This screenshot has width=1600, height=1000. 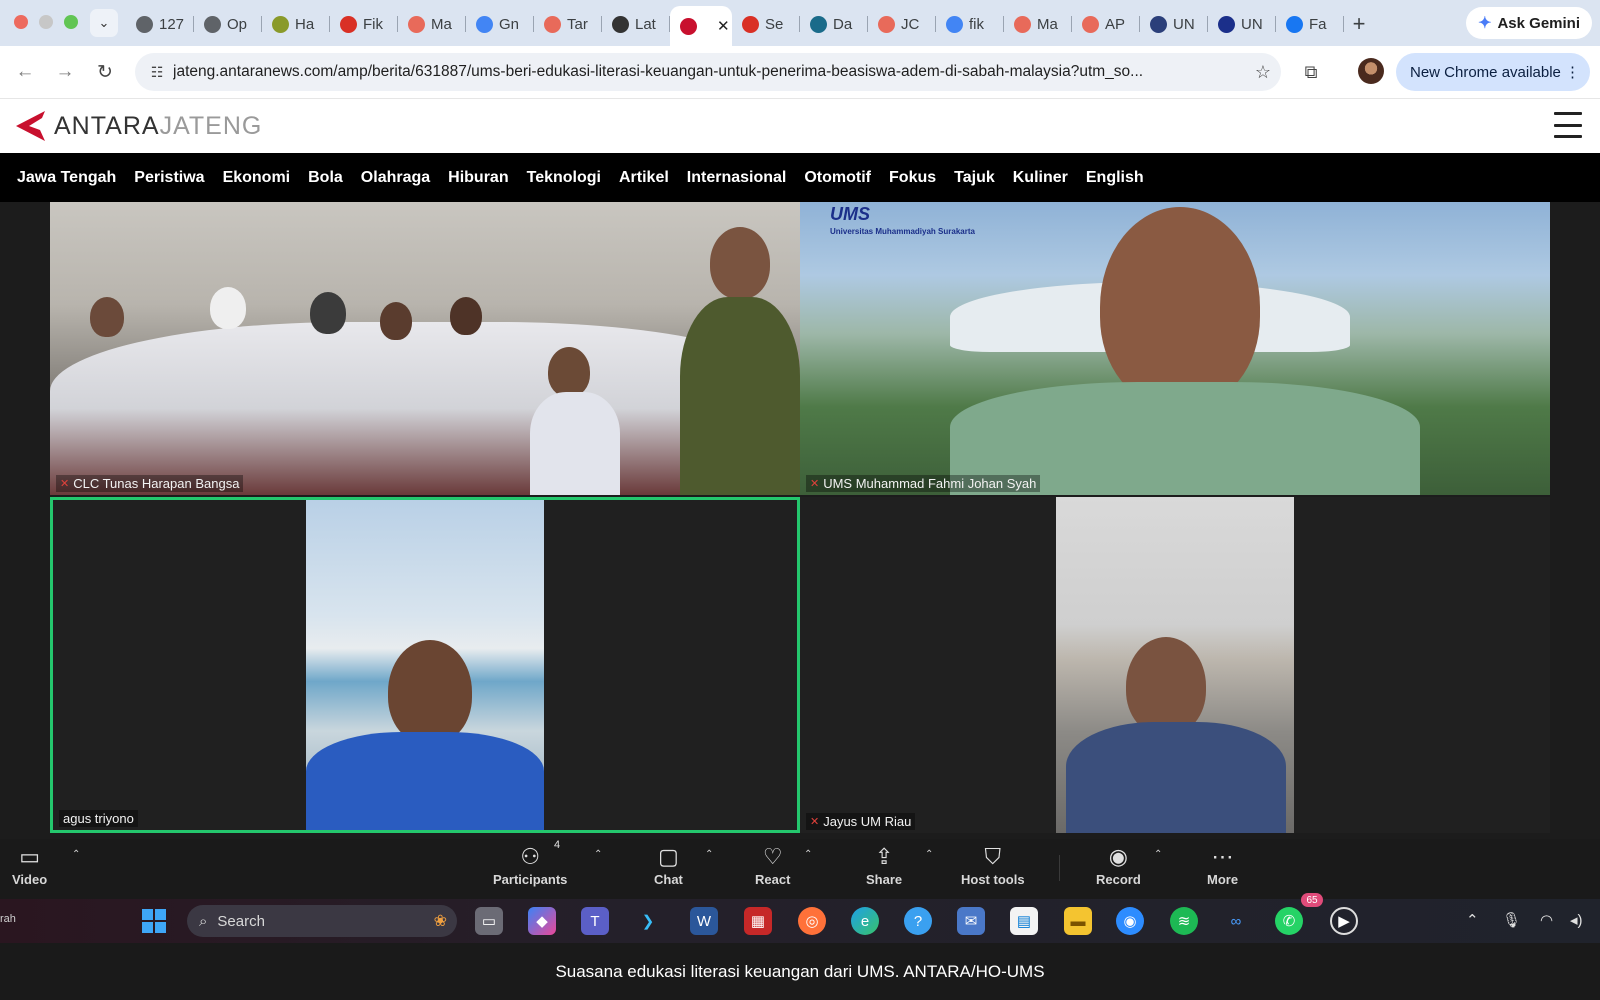 What do you see at coordinates (169, 178) in the screenshot?
I see `nav-item-peristiwa: Peristiwa` at bounding box center [169, 178].